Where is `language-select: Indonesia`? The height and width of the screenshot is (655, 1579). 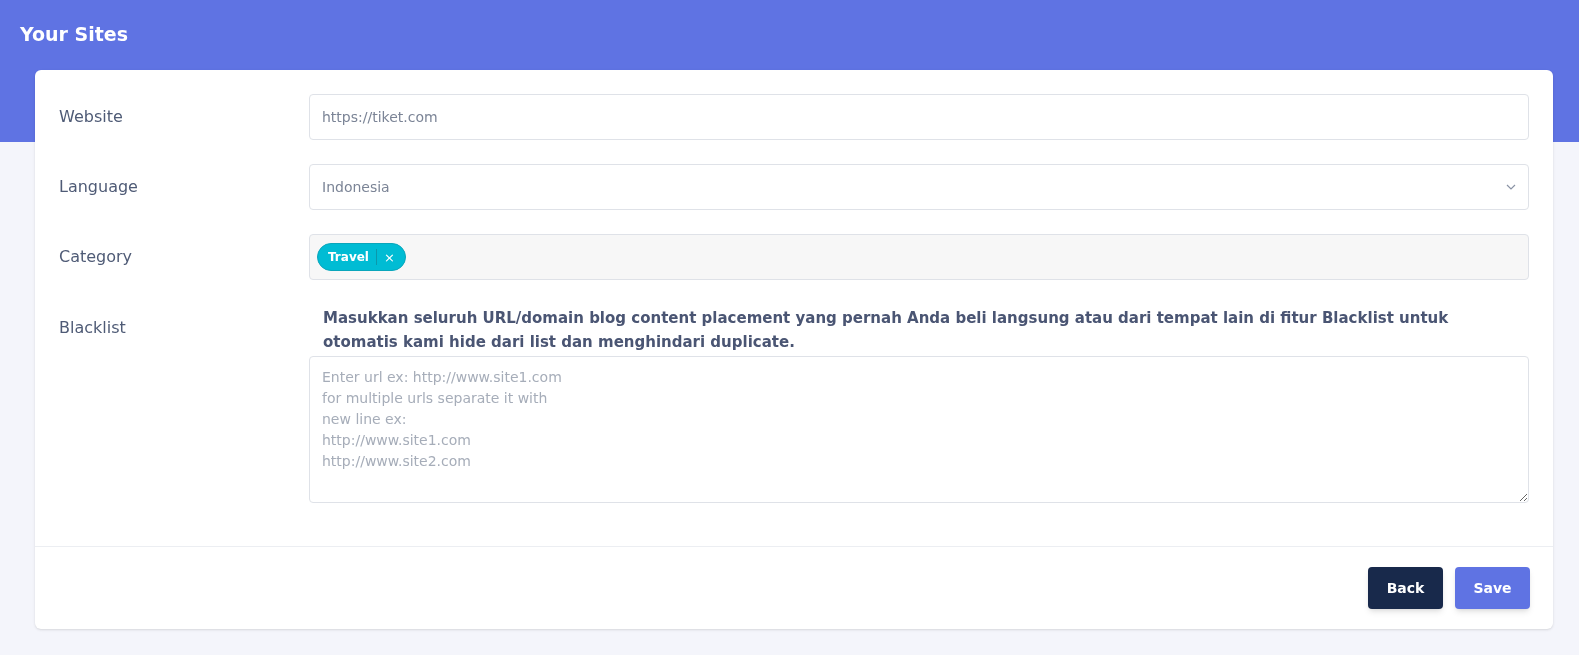 language-select: Indonesia is located at coordinates (919, 187).